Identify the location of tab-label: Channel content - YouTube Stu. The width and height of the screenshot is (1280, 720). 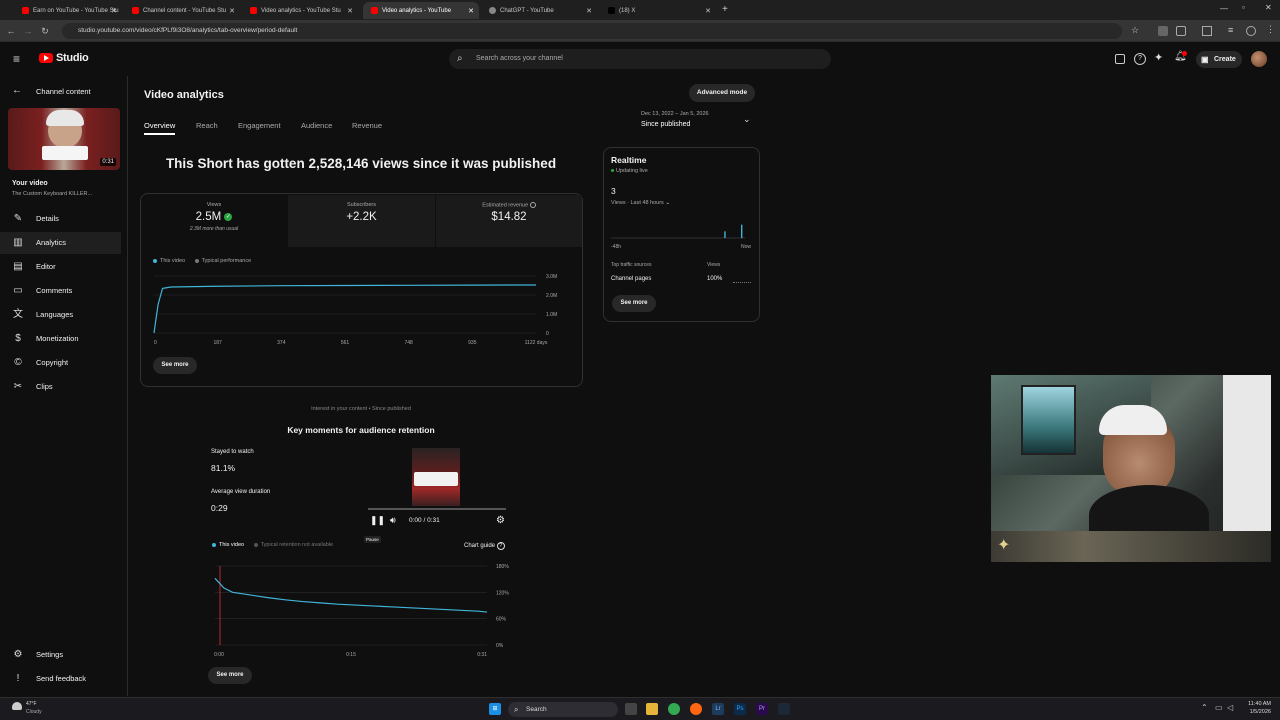
(185, 10).